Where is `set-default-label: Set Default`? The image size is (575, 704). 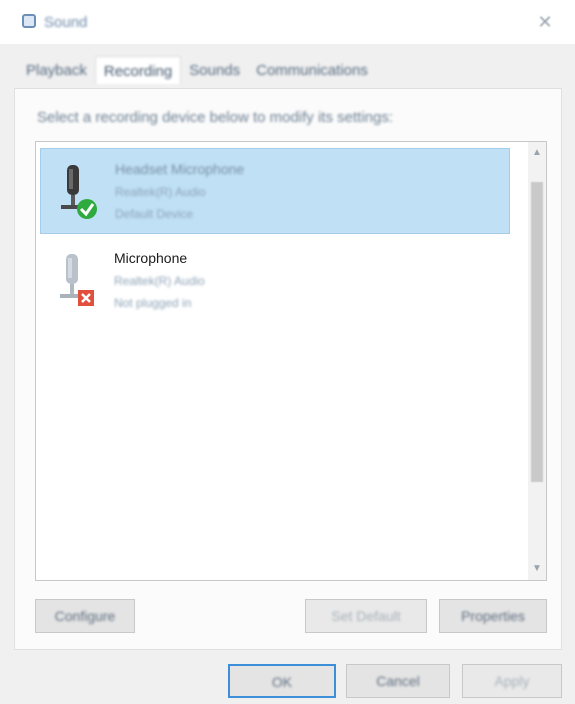 set-default-label: Set Default is located at coordinates (366, 616).